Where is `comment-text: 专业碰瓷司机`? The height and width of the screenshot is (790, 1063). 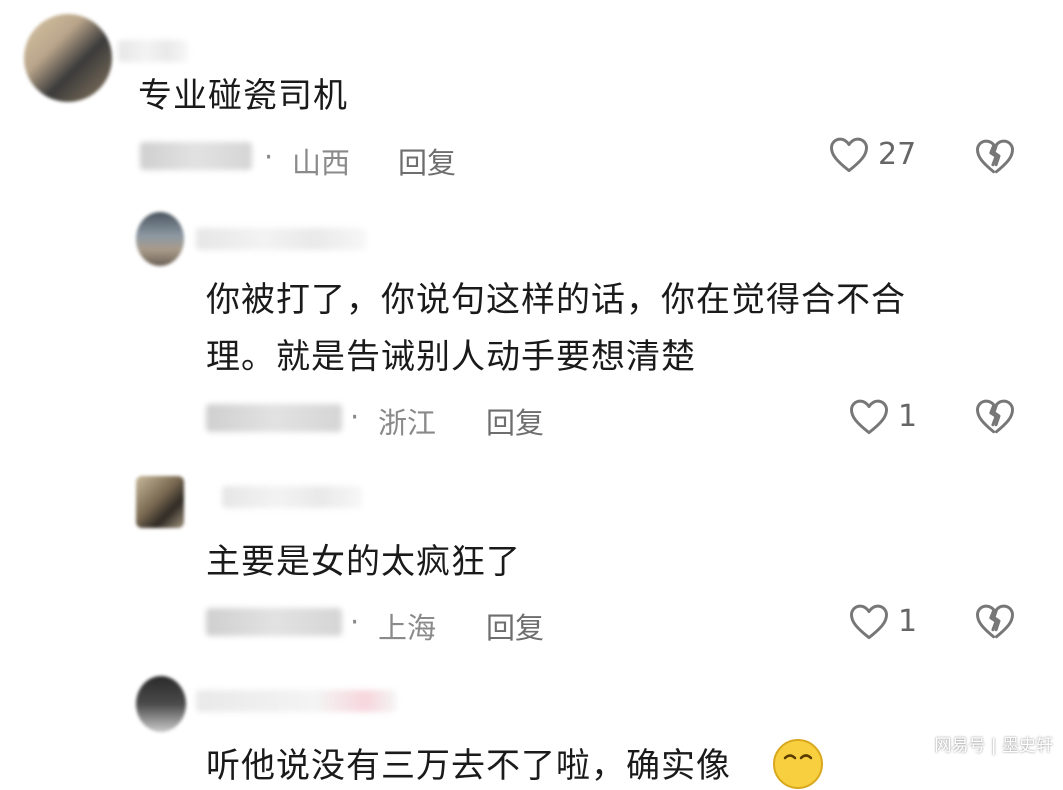
comment-text: 专业碰瓷司机 is located at coordinates (243, 96).